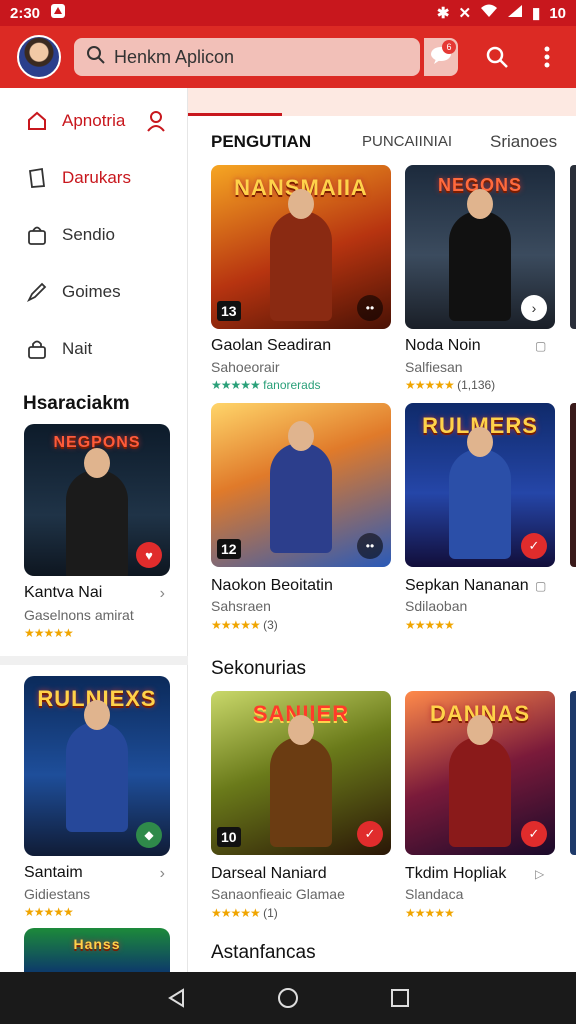  I want to click on sidebar-item-bookmarks: Darukars, so click(94, 178).